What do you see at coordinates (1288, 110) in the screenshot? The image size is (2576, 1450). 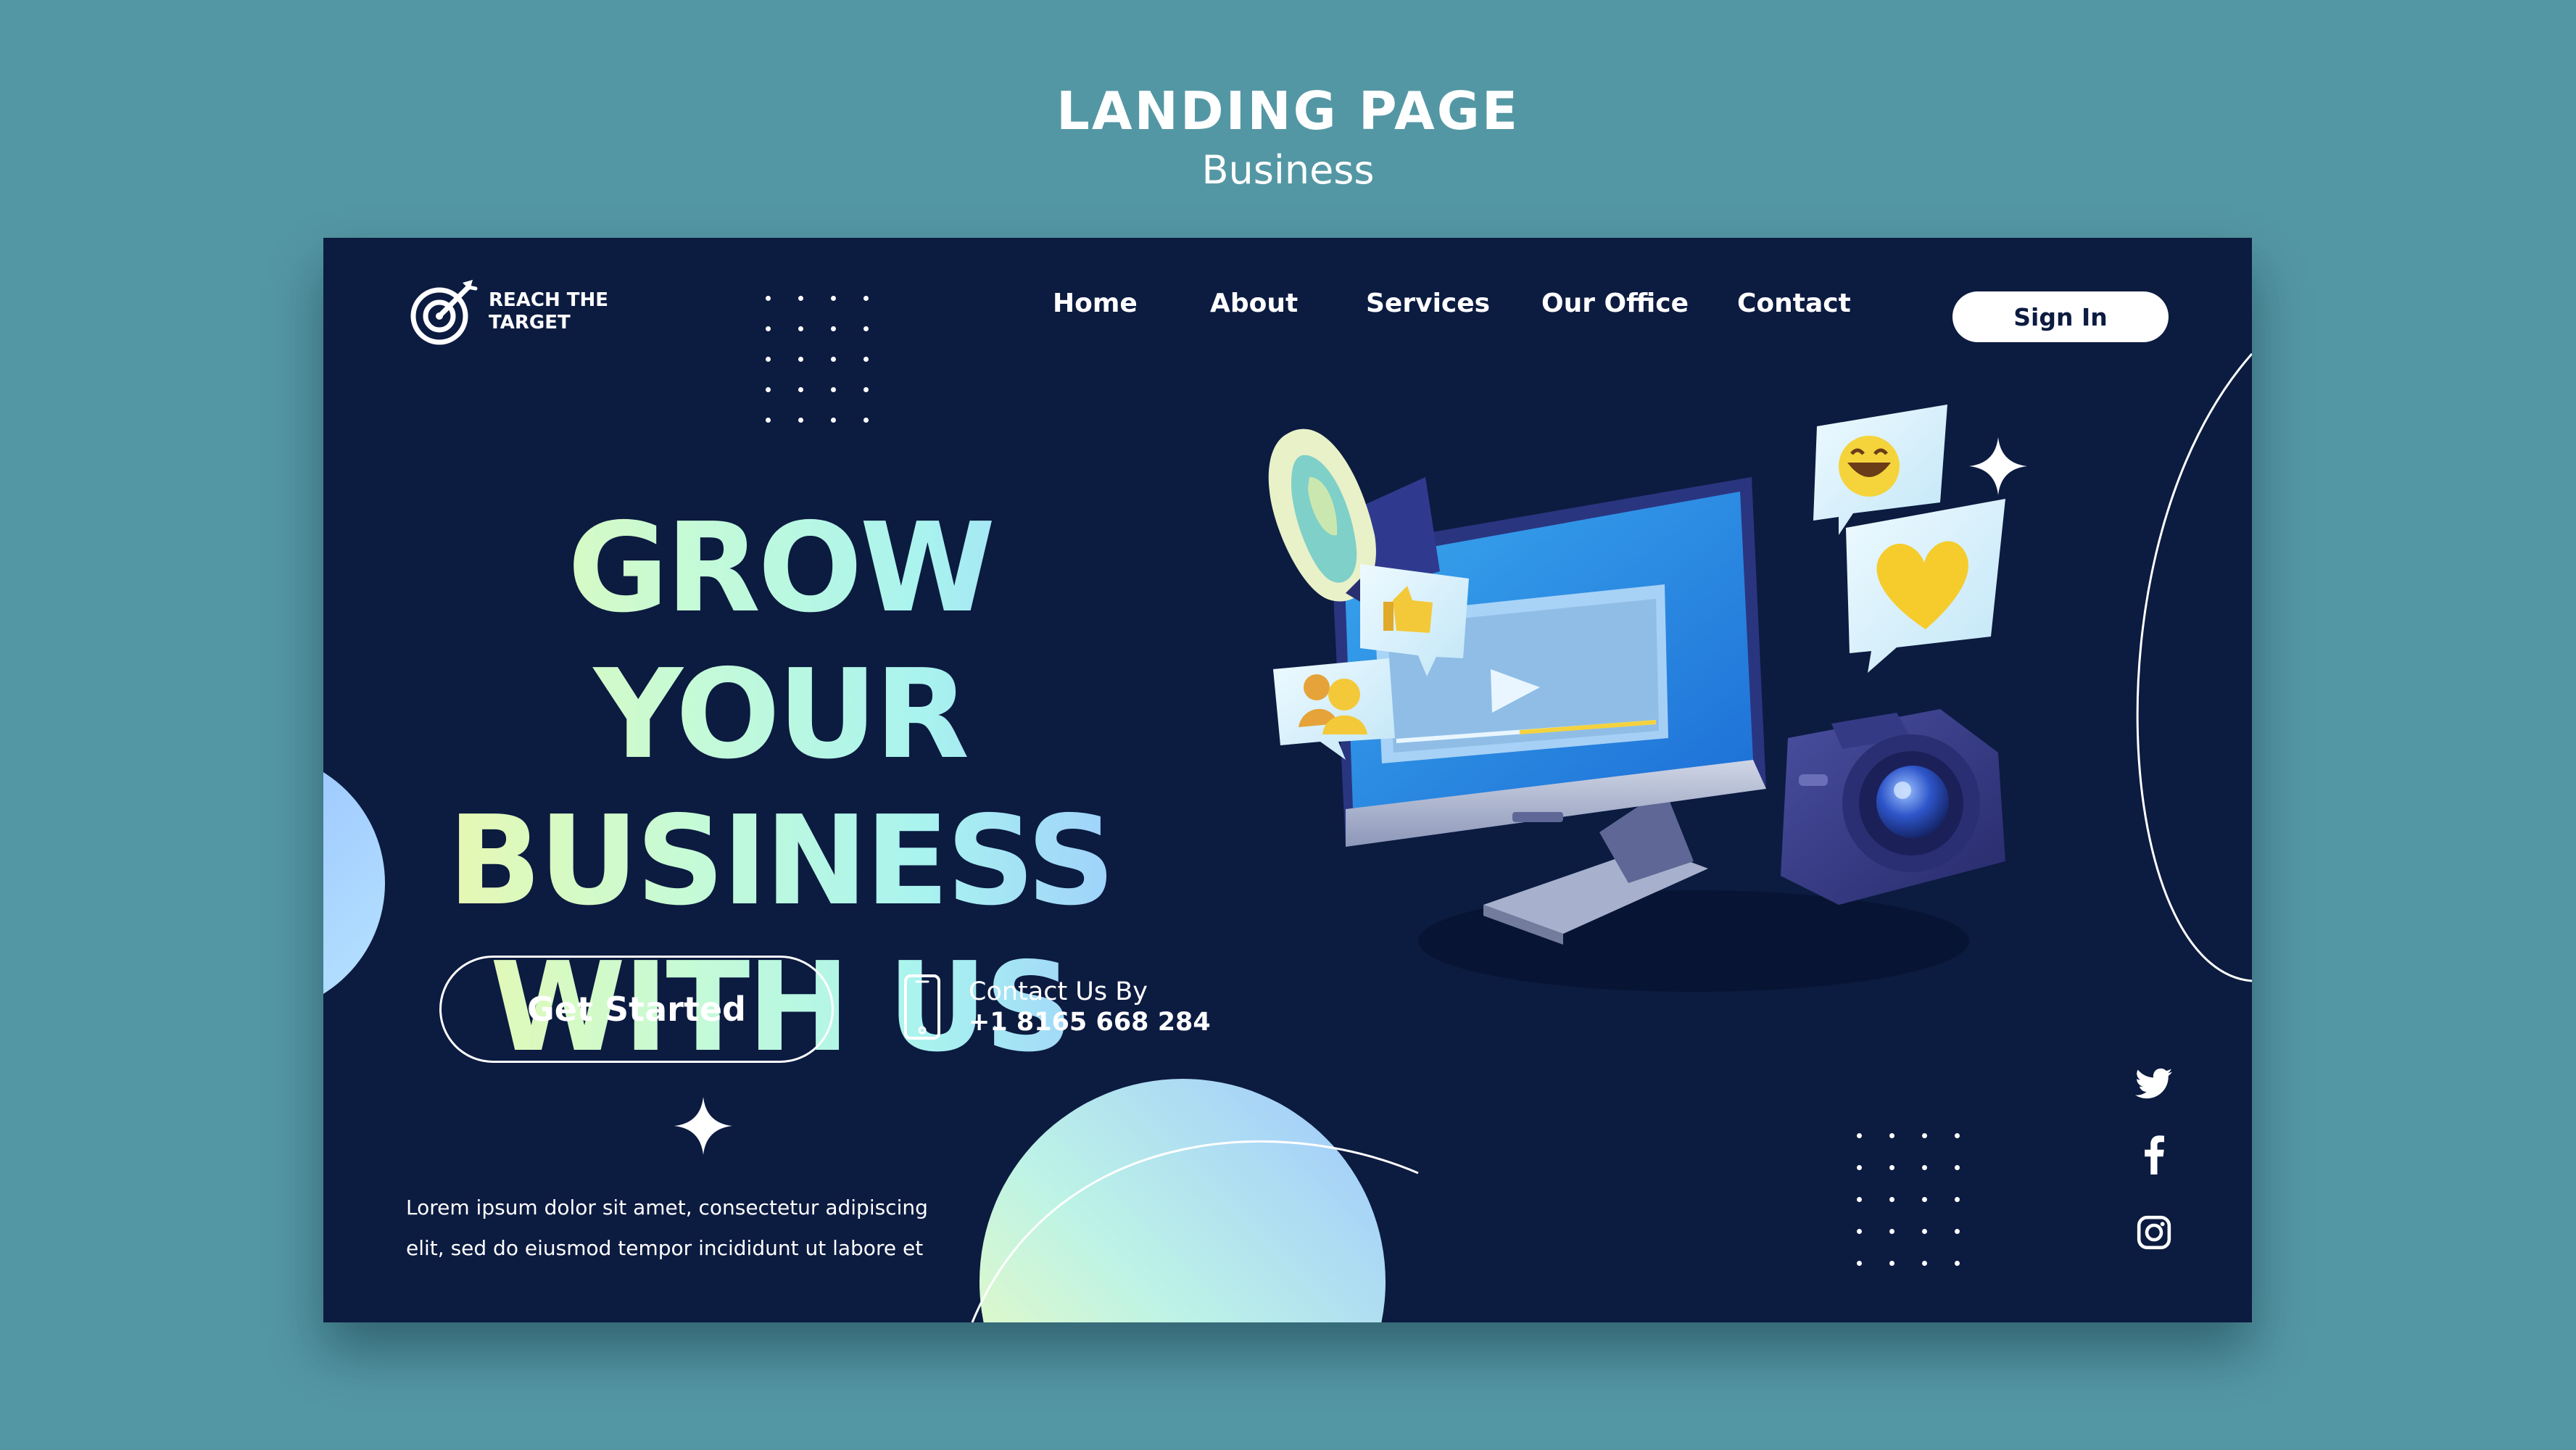 I see `page-title: LANDING PAGE` at bounding box center [1288, 110].